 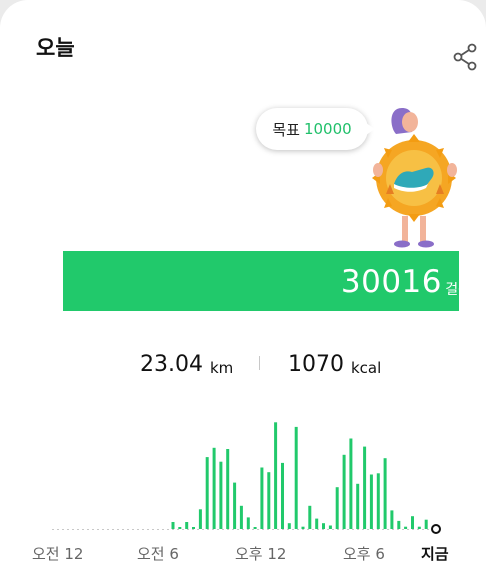 What do you see at coordinates (364, 554) in the screenshot?
I see `x-tick-label: 오후 6` at bounding box center [364, 554].